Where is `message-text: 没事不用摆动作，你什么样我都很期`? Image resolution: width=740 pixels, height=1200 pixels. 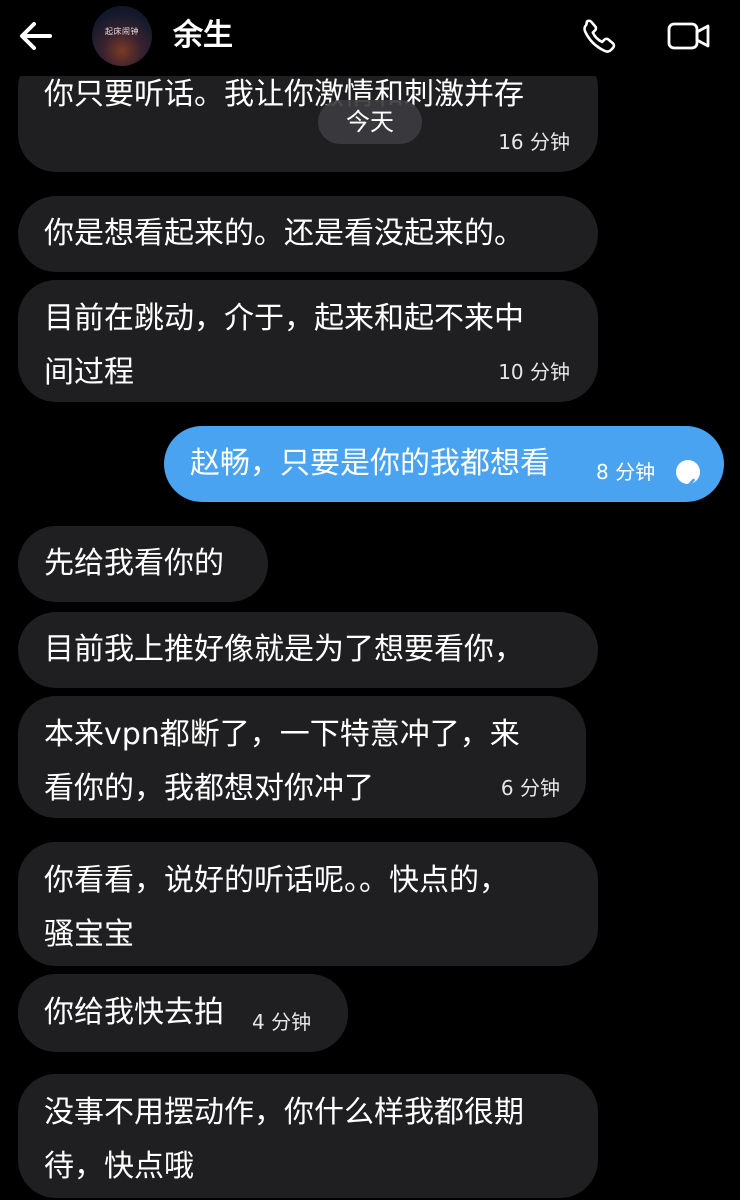
message-text: 没事不用摆动作，你什么样我都很期 is located at coordinates (284, 1112).